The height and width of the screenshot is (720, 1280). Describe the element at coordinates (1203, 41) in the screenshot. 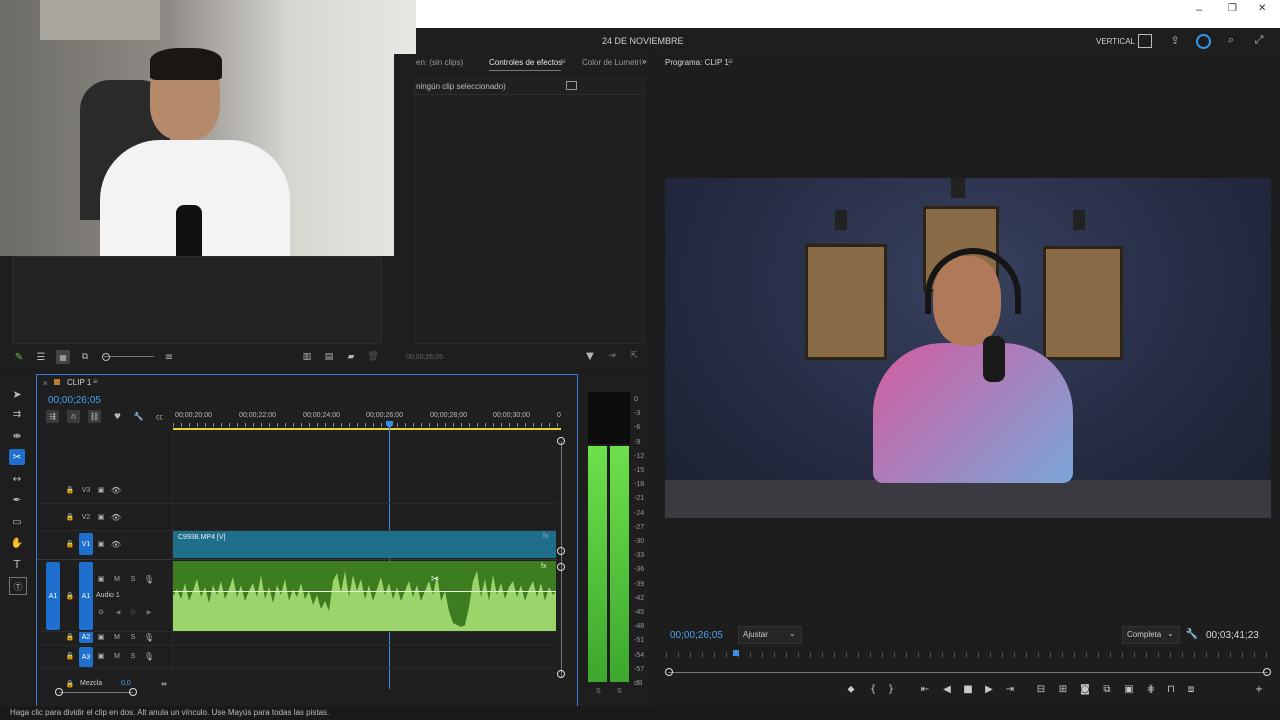

I see `progress-icon` at that location.